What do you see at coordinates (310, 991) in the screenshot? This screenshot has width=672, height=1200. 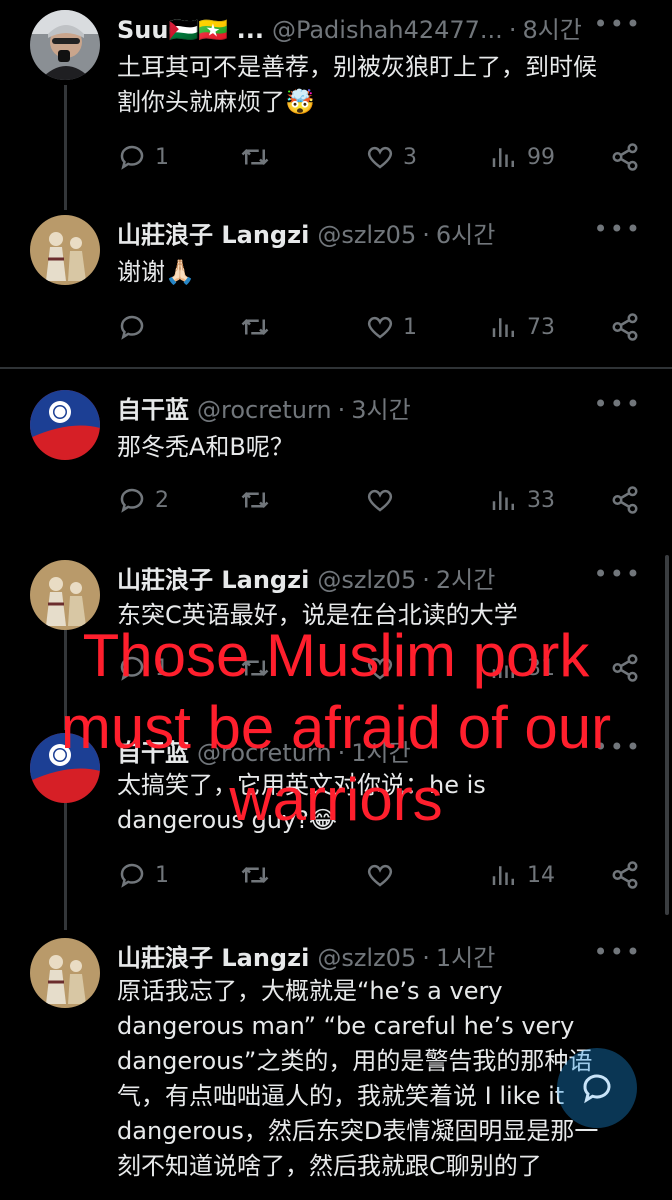 I see `tweet-text-line: 原话我忘了，大概就是“he’s a very` at bounding box center [310, 991].